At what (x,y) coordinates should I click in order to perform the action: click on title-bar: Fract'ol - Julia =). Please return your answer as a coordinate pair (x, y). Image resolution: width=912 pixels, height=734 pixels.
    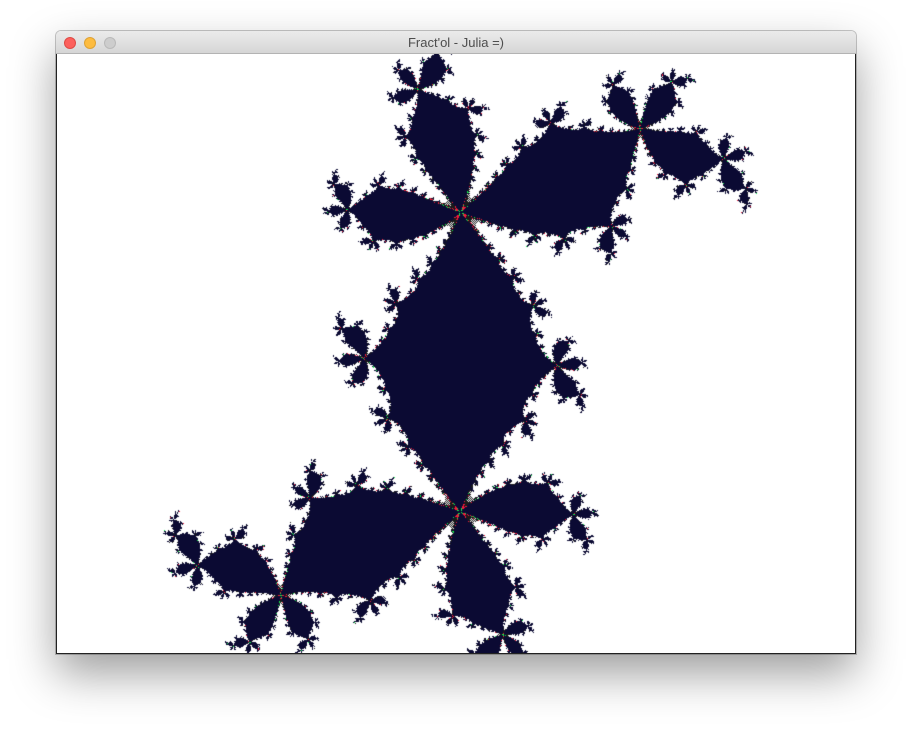
    Looking at the image, I should click on (456, 42).